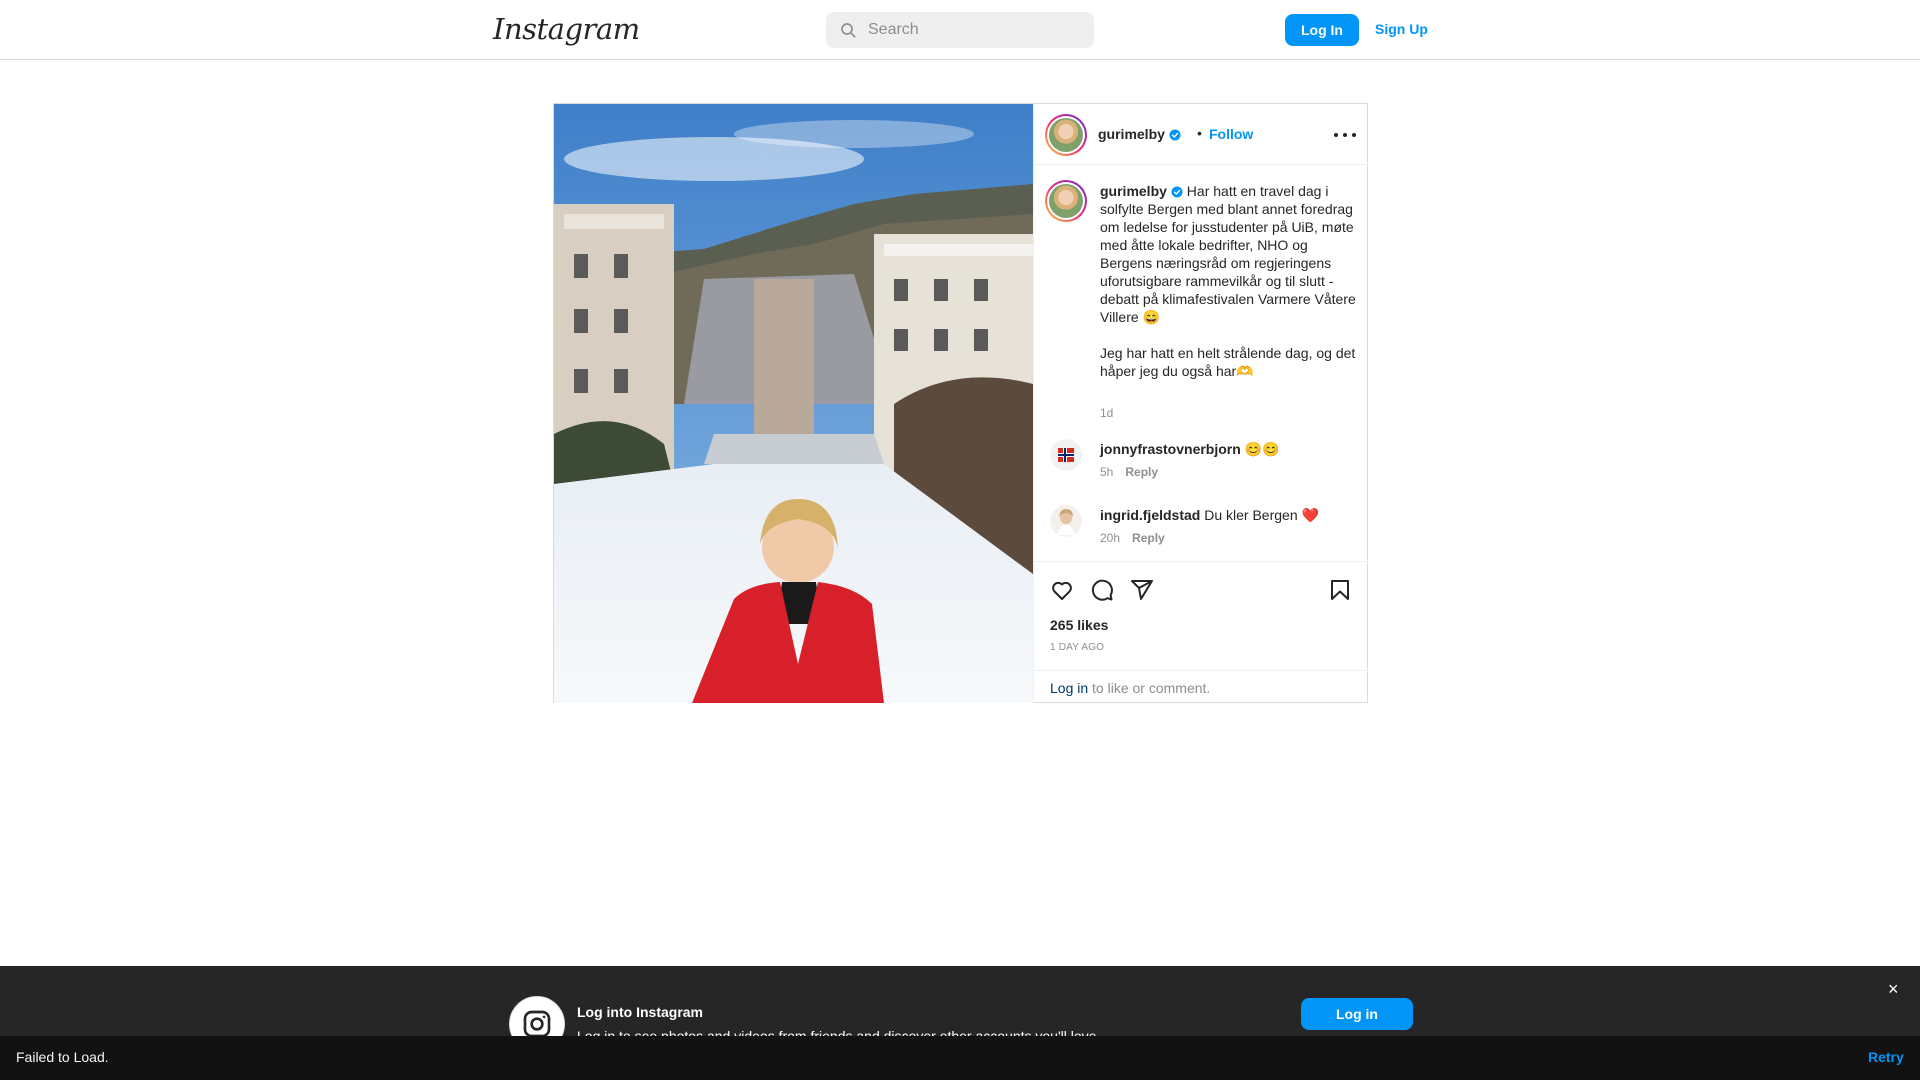  Describe the element at coordinates (1142, 590) in the screenshot. I see `share-icon` at that location.